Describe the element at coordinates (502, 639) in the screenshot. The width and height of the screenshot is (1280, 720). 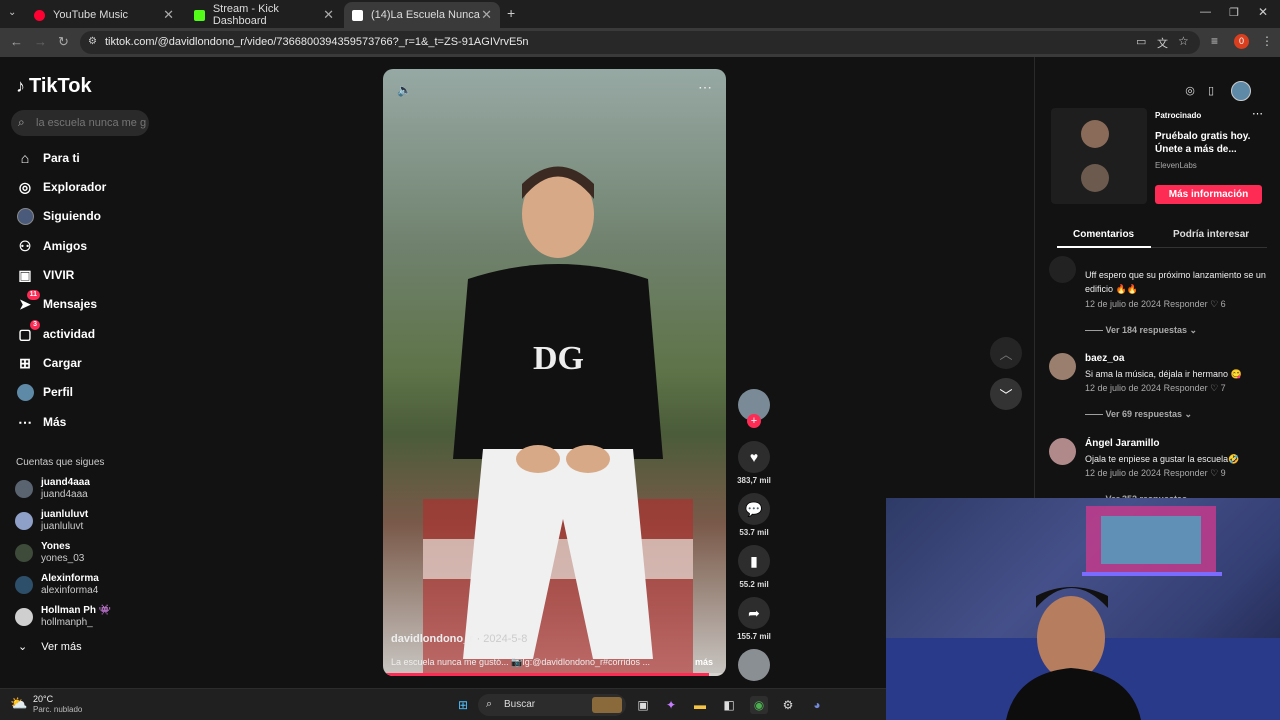
I see `video-date: · 2024-5-8` at that location.